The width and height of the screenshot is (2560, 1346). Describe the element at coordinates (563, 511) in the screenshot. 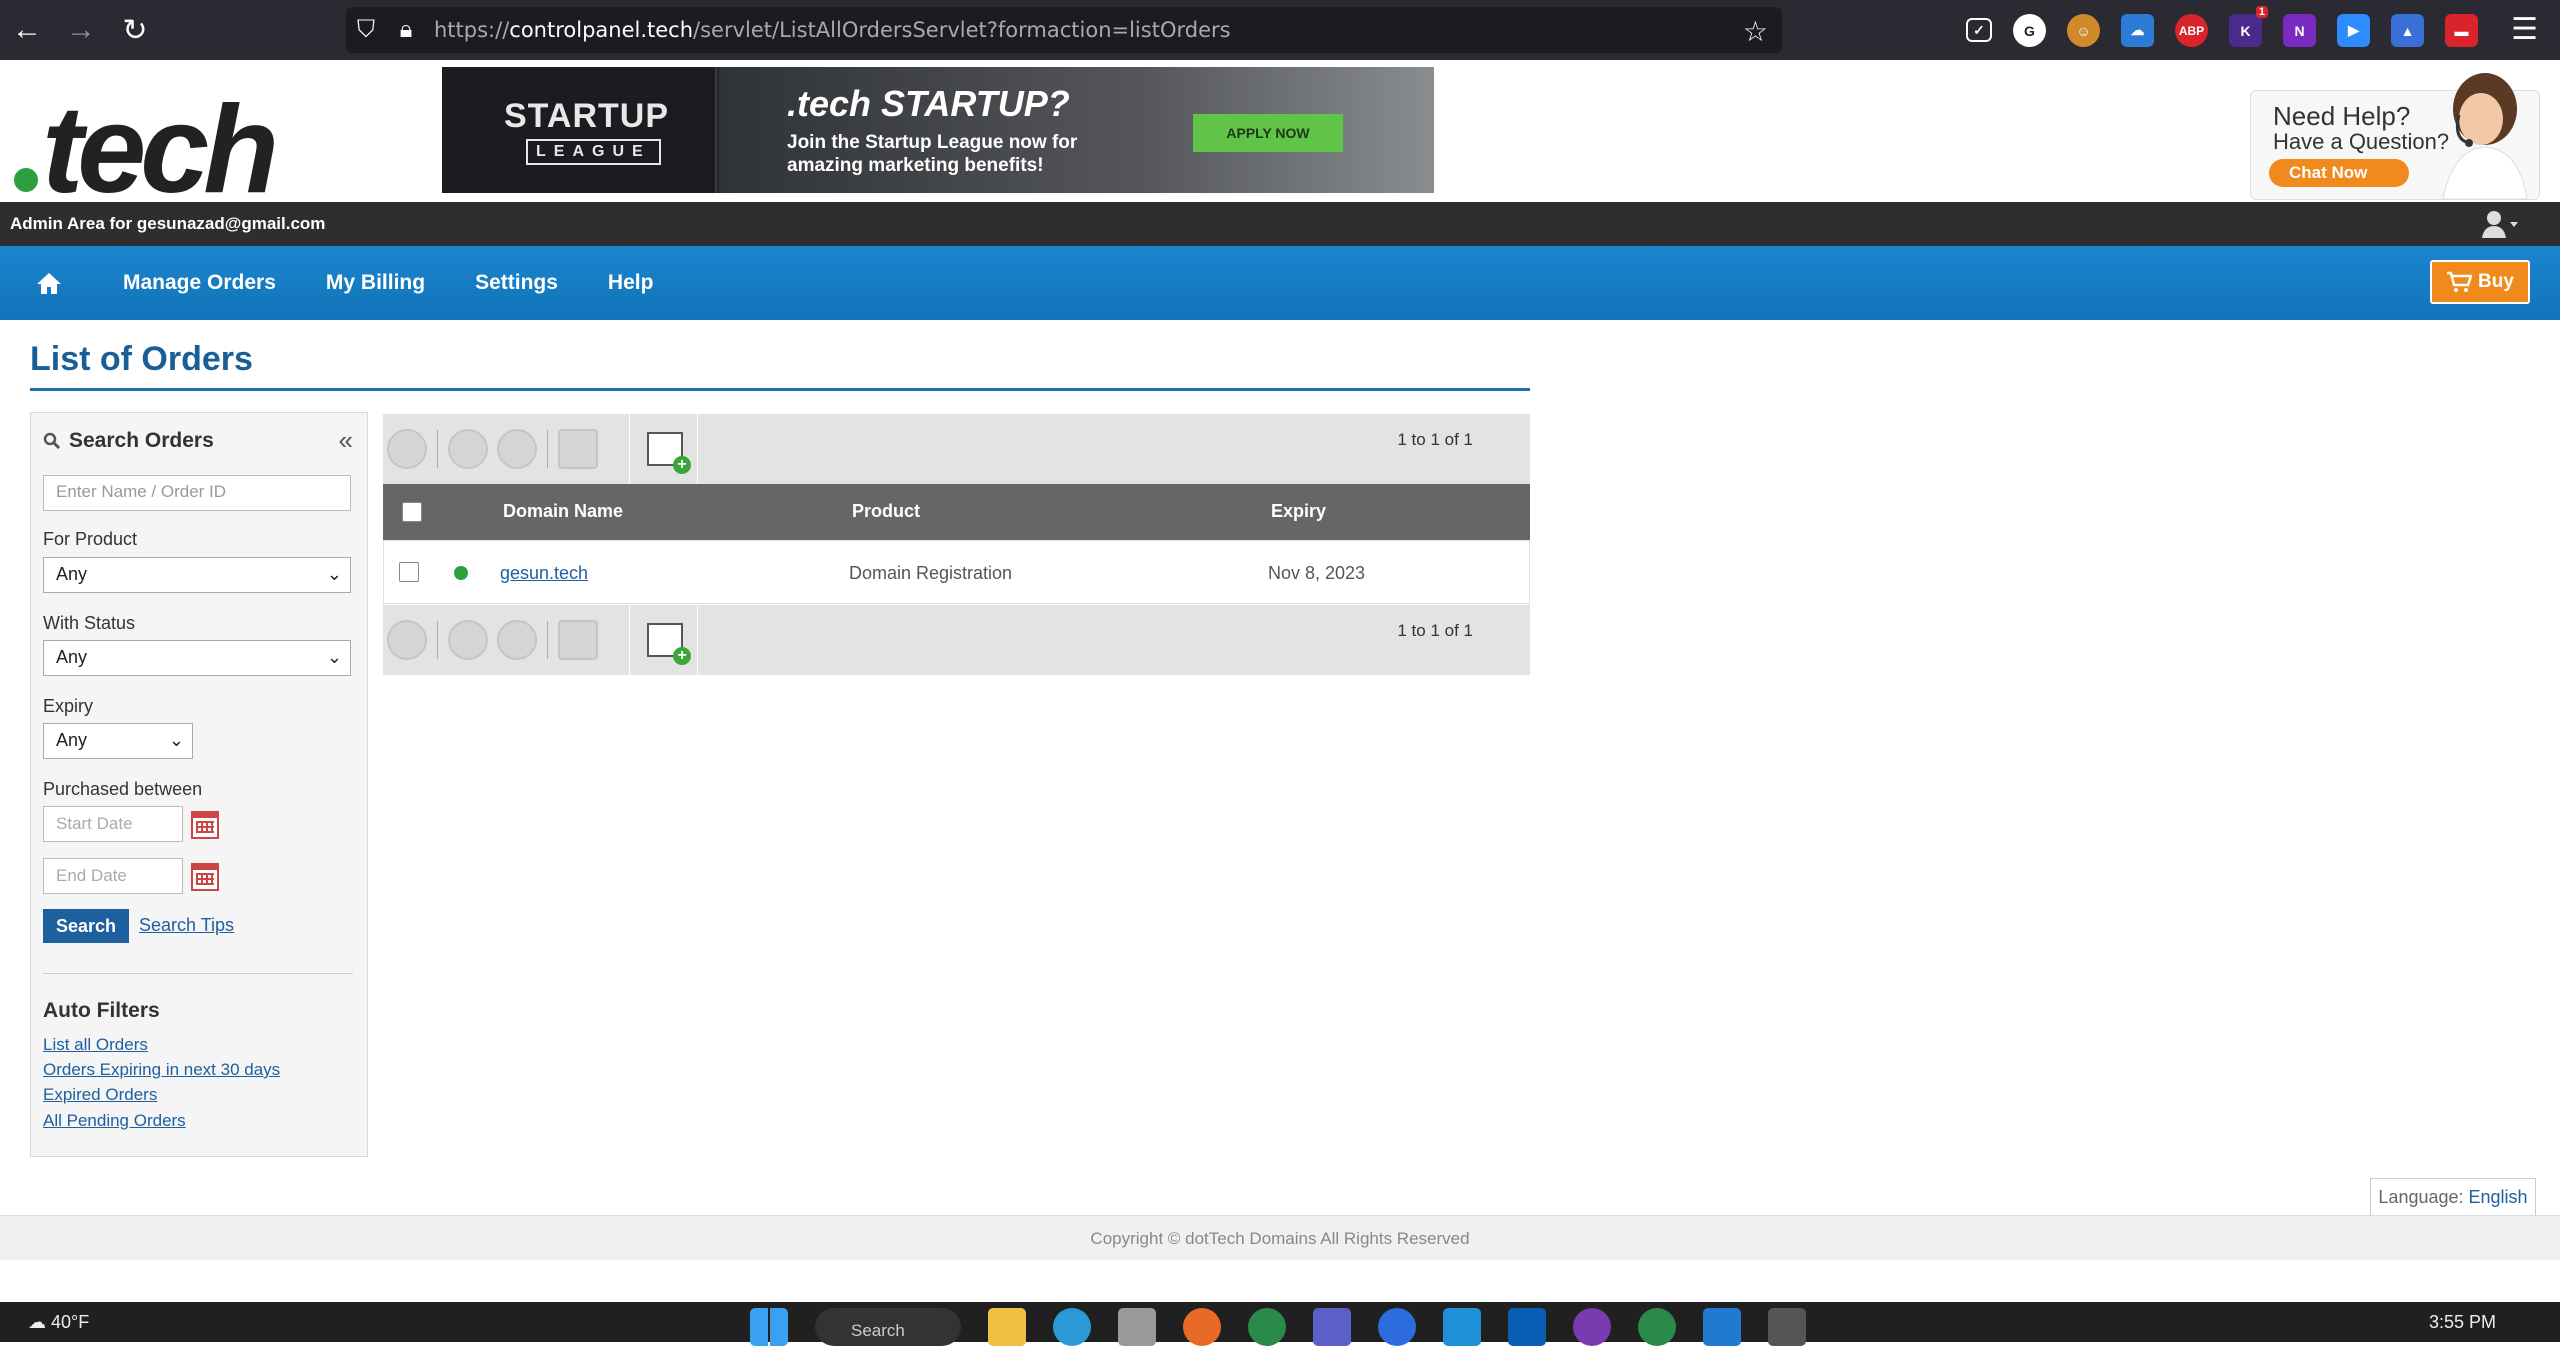

I see `column-domain-name: Domain Name` at that location.